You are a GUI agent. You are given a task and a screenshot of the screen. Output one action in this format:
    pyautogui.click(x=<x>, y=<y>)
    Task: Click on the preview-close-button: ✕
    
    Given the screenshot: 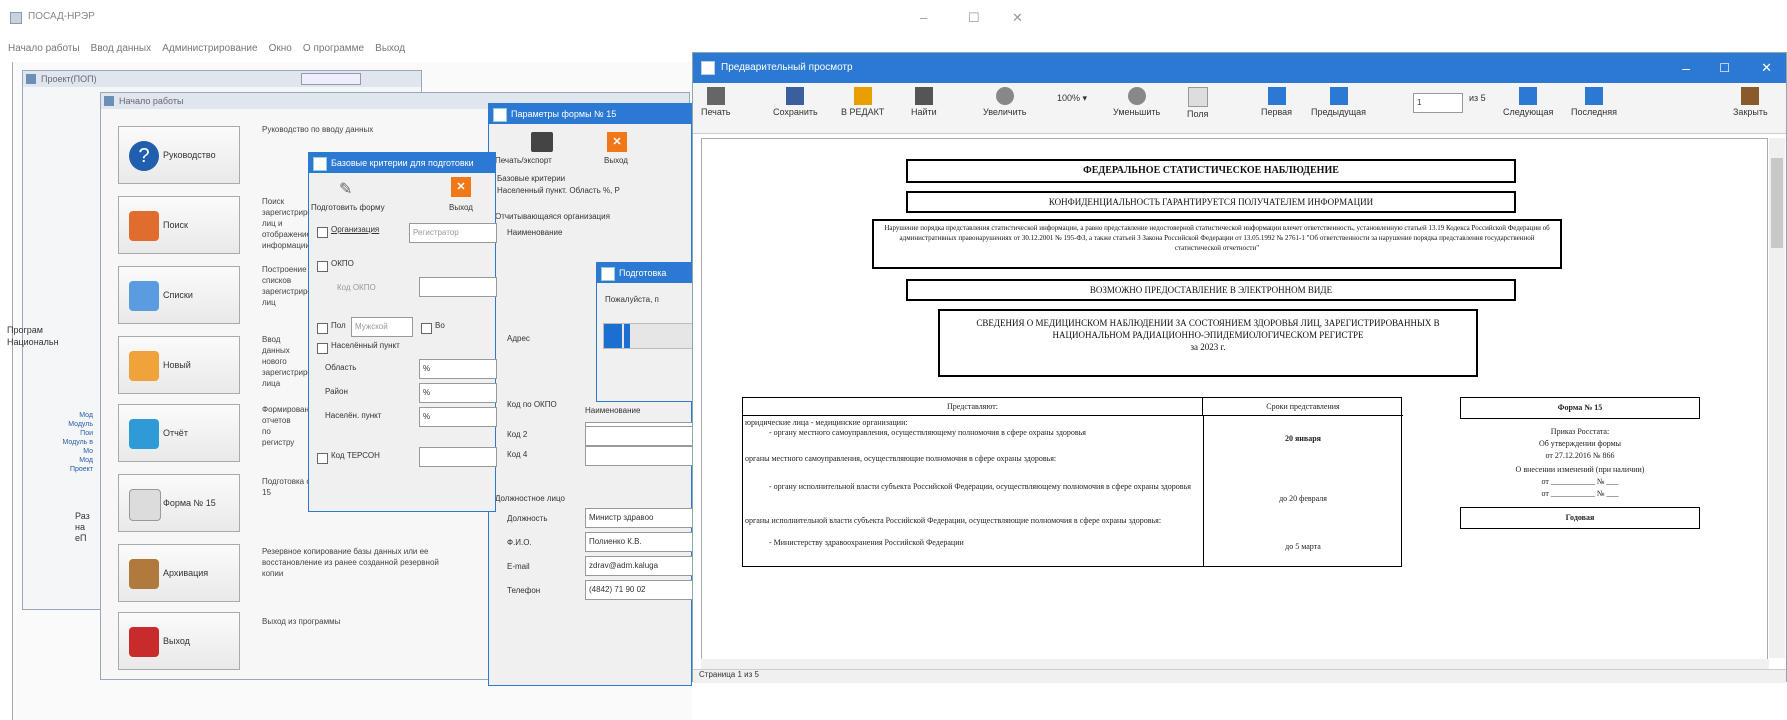 What is the action you would take?
    pyautogui.click(x=1766, y=68)
    